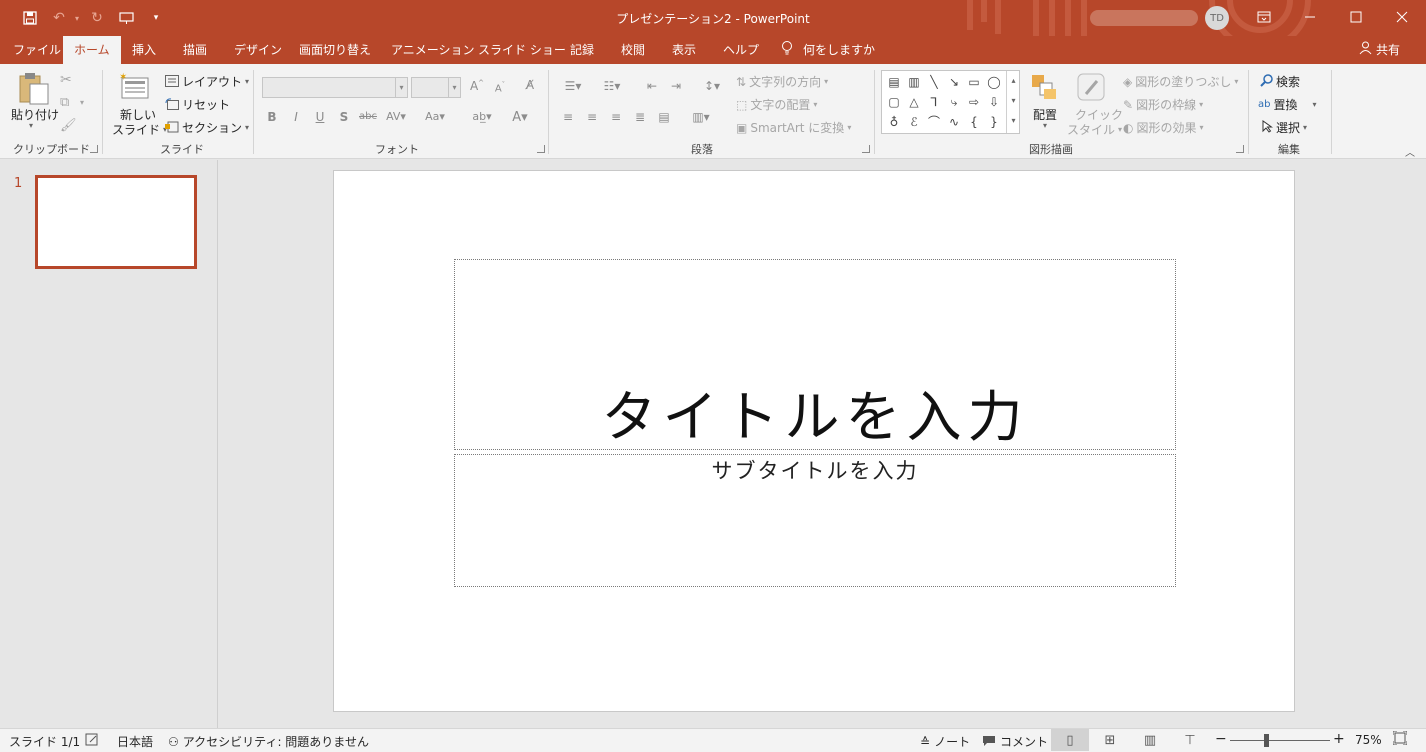 This screenshot has height=752, width=1426. I want to click on font-name-combo: ▾, so click(335, 87).